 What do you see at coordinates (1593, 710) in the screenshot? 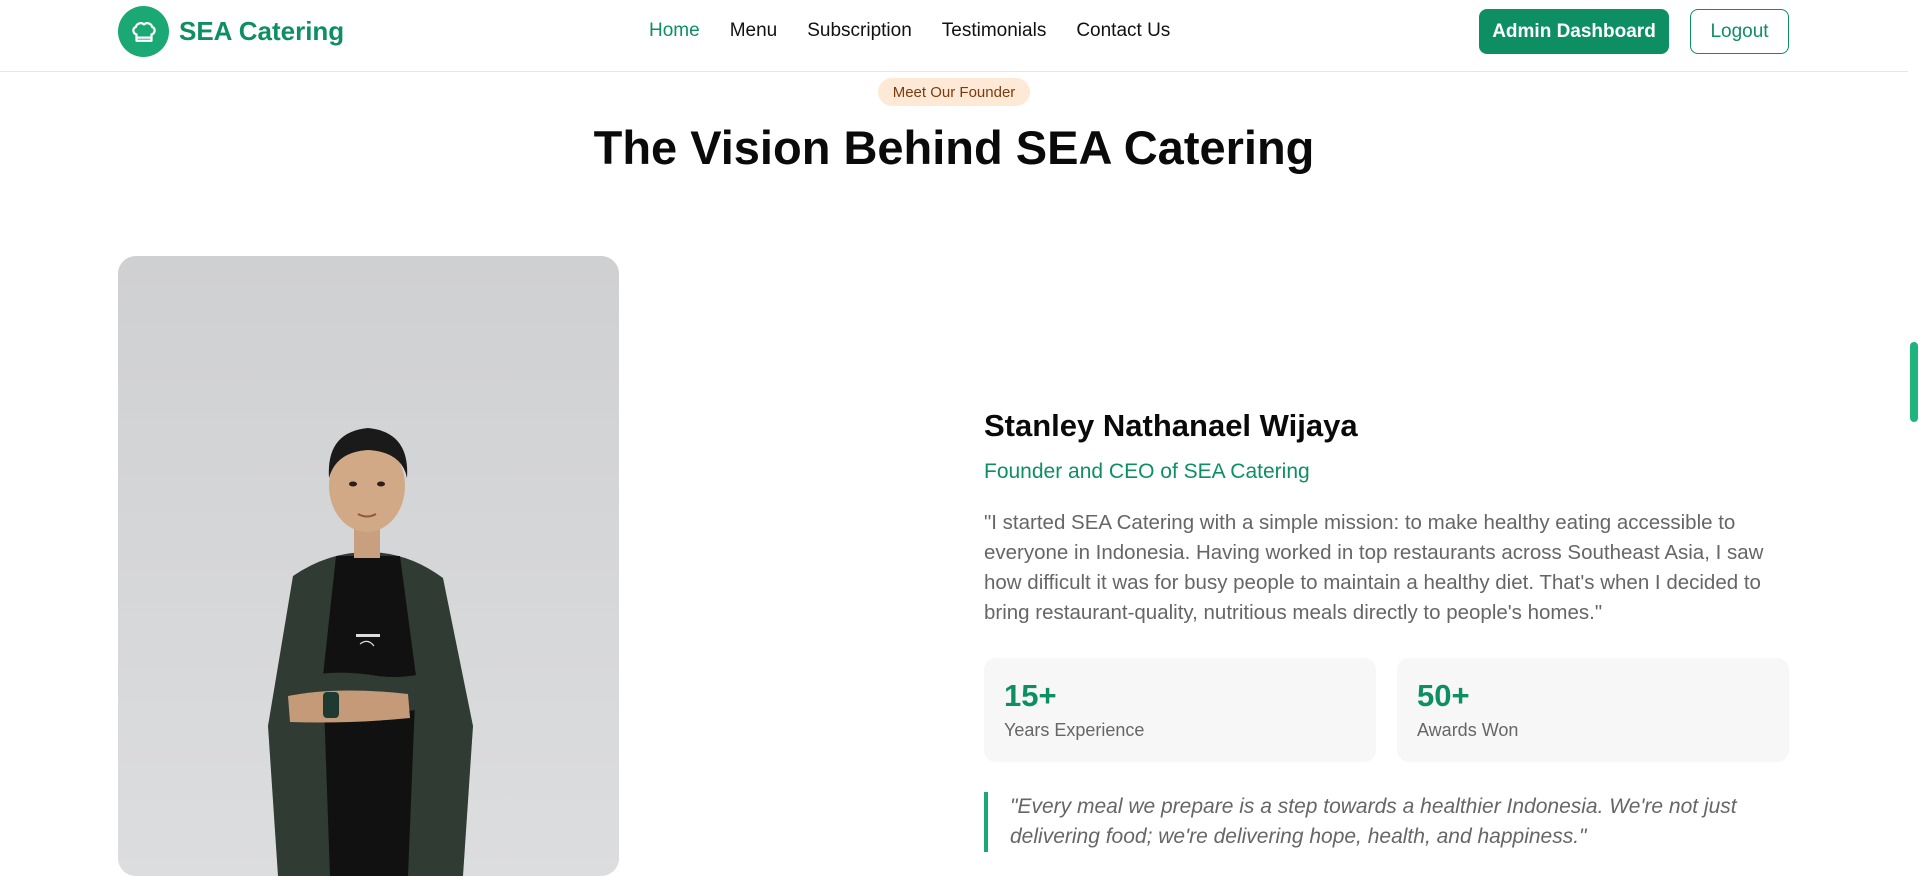
I see `stat-card-awards: 50+ Awards Won` at bounding box center [1593, 710].